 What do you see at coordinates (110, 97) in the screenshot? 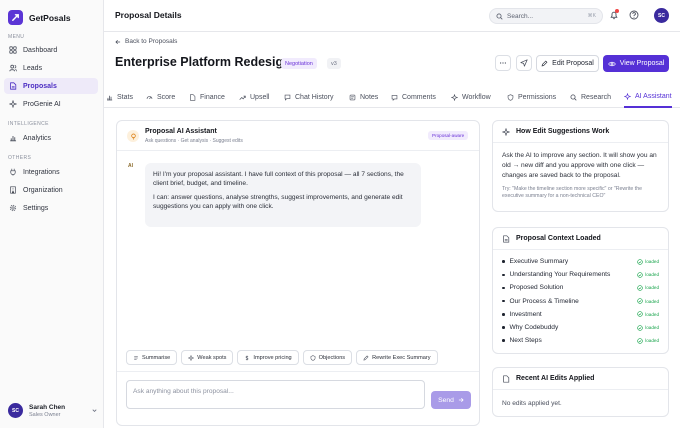
I see `bar-chart-icon` at bounding box center [110, 97].